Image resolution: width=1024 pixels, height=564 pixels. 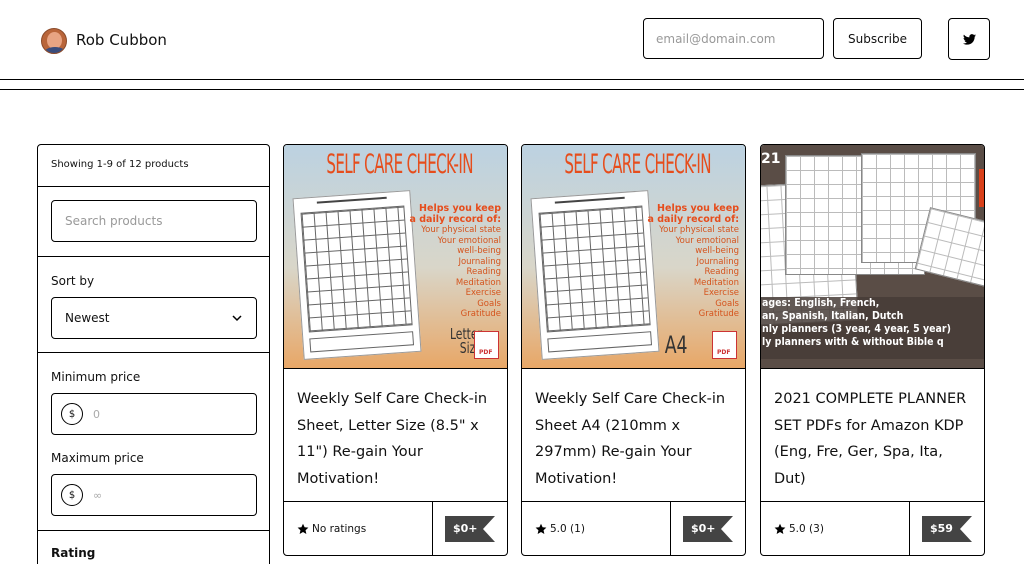 What do you see at coordinates (806, 529) in the screenshot?
I see `rating-text: 5.0 (3)` at bounding box center [806, 529].